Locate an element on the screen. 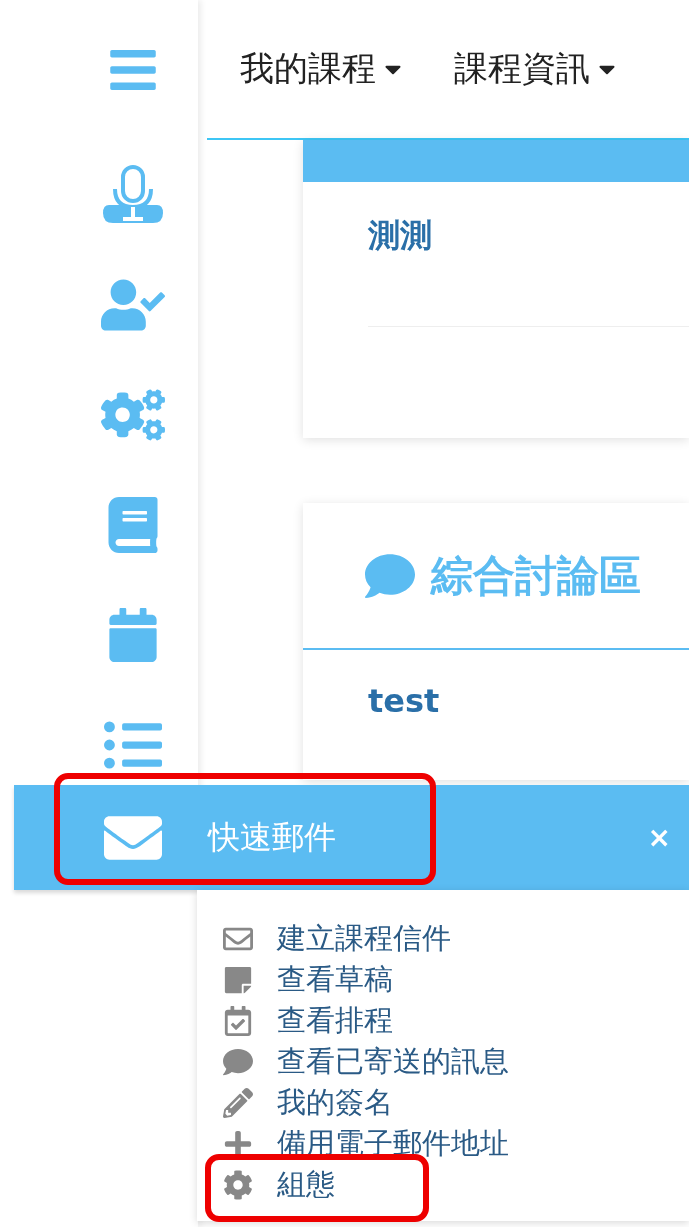  note-icon is located at coordinates (238, 979).